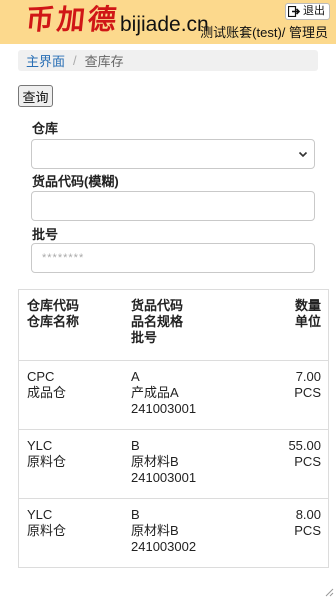  Describe the element at coordinates (104, 61) in the screenshot. I see `breadcrumb-current: 查库存` at that location.